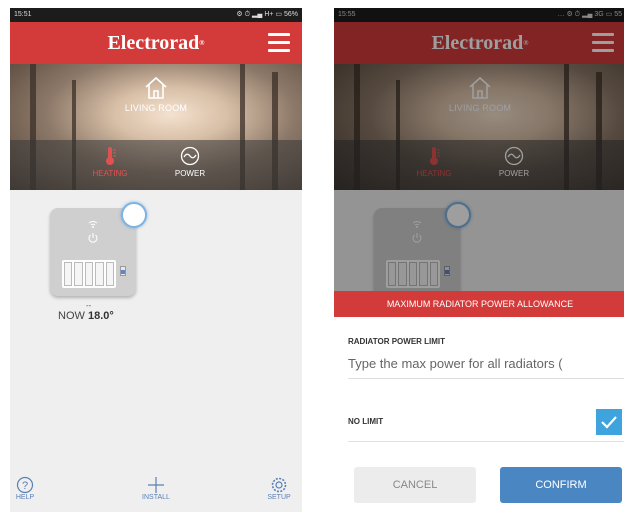 This screenshot has height=520, width=624. Describe the element at coordinates (94, 274) in the screenshot. I see `radiator-graphic` at that location.